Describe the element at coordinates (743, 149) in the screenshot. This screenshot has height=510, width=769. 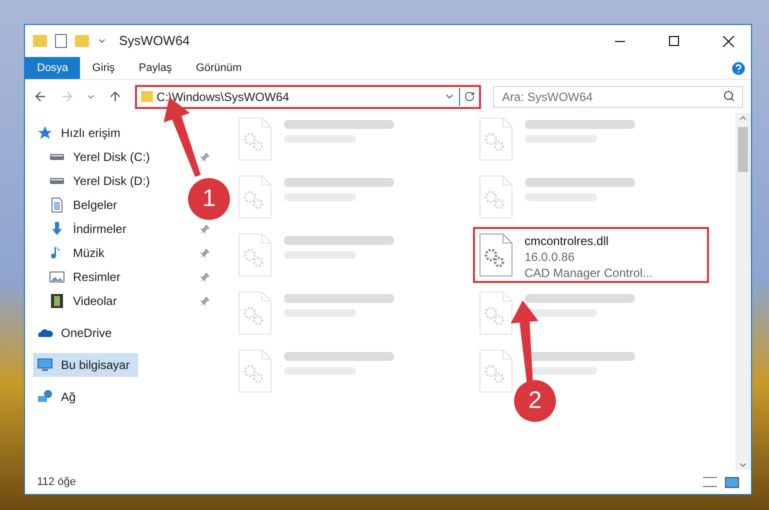
I see `scrollbar-thumb` at that location.